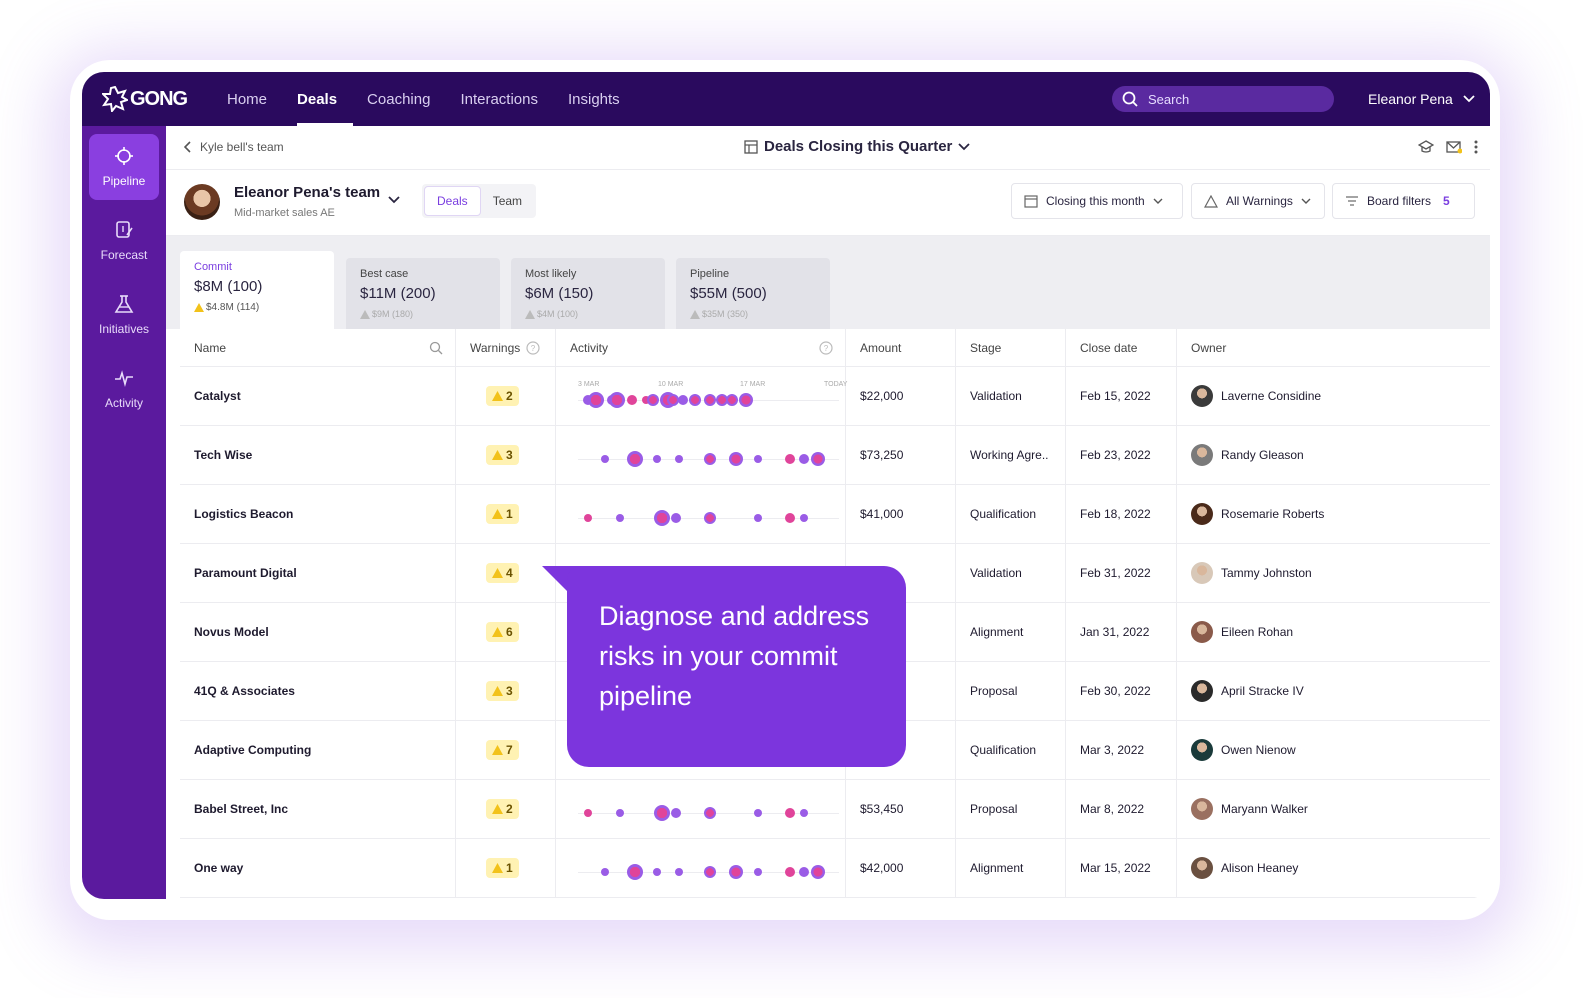  Describe the element at coordinates (318, 396) in the screenshot. I see `deal-name: Catalyst` at that location.